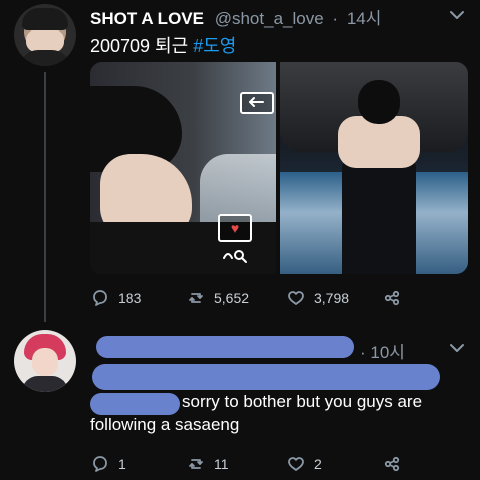 This screenshot has height=480, width=480. I want to click on handle: @shot_a_love, so click(269, 18).